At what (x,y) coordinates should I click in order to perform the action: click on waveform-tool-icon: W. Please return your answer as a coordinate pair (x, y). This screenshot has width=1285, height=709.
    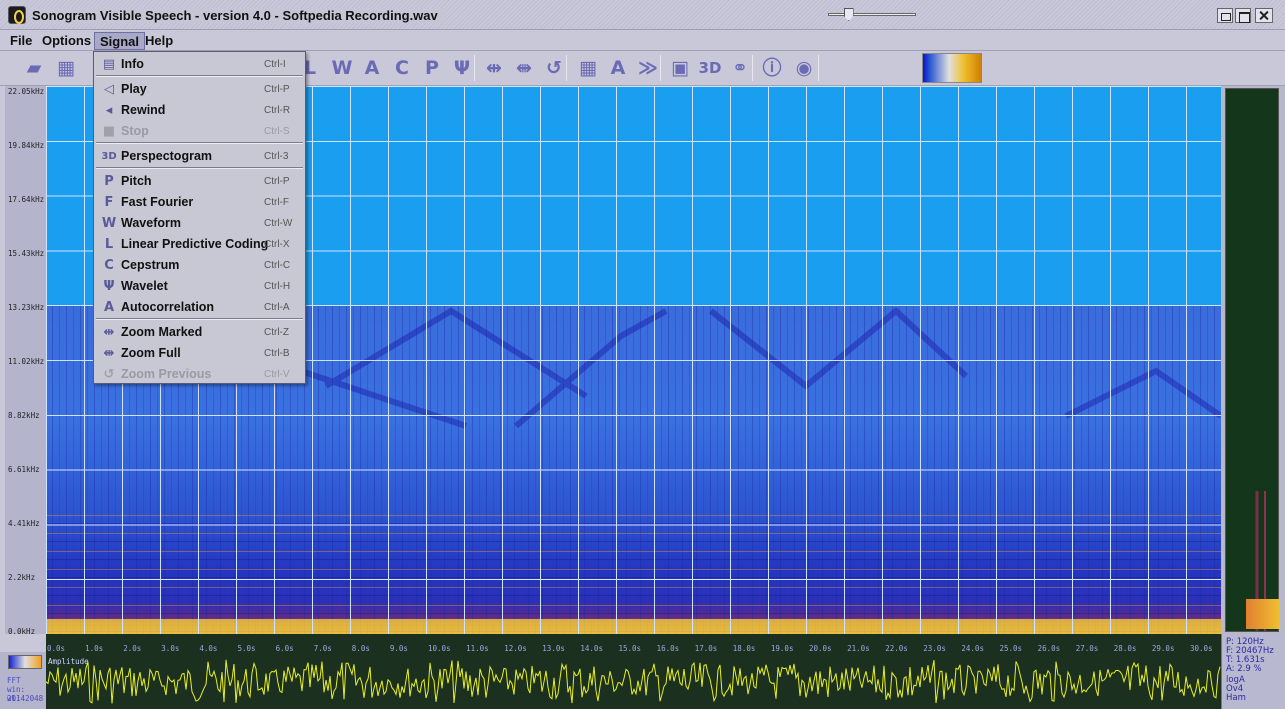
    Looking at the image, I should click on (342, 68).